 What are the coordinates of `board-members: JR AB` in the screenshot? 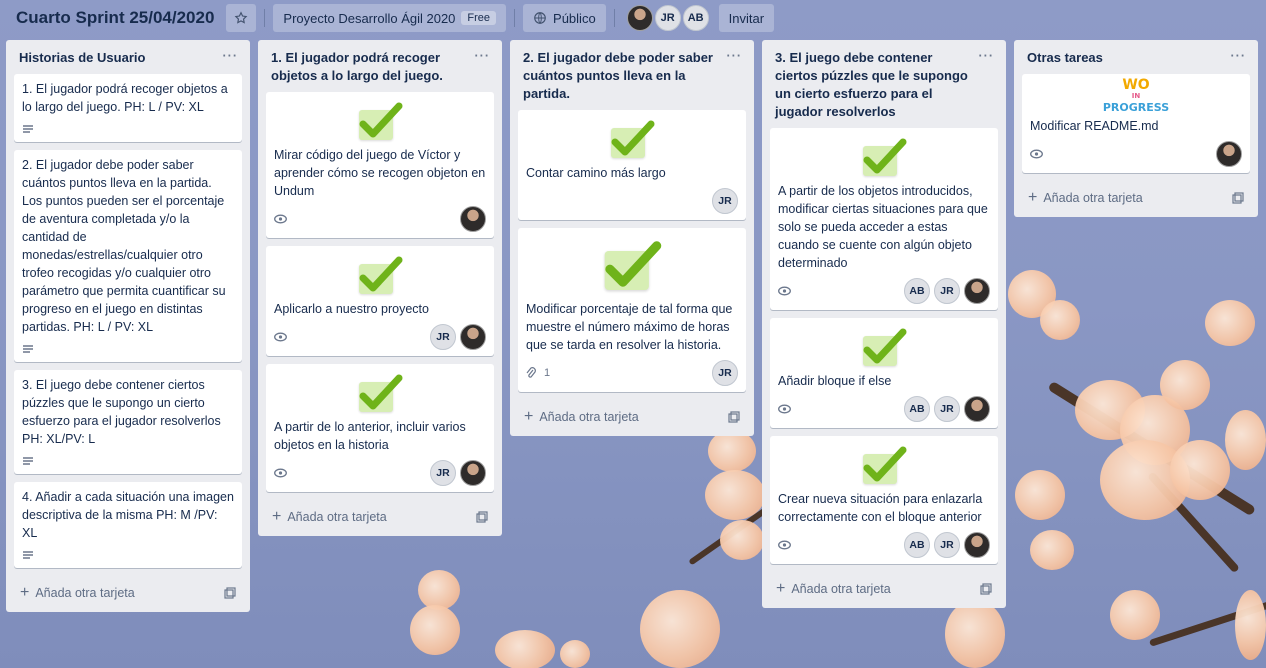 It's located at (667, 18).